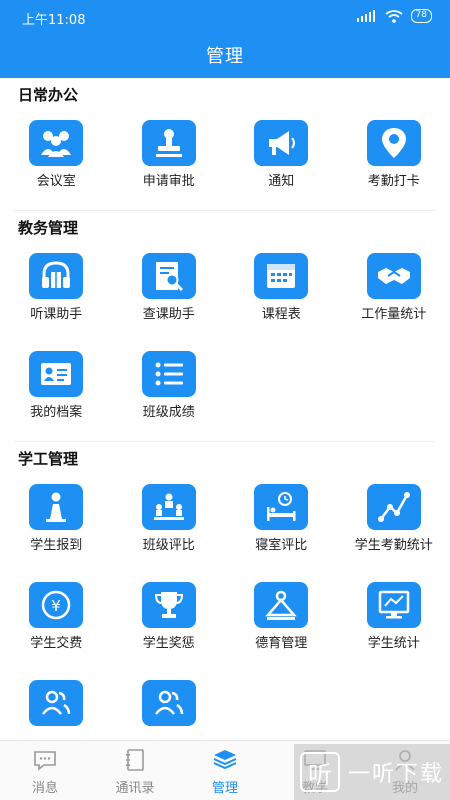 The height and width of the screenshot is (800, 450). I want to click on tile-timetable: 课程表, so click(281, 294).